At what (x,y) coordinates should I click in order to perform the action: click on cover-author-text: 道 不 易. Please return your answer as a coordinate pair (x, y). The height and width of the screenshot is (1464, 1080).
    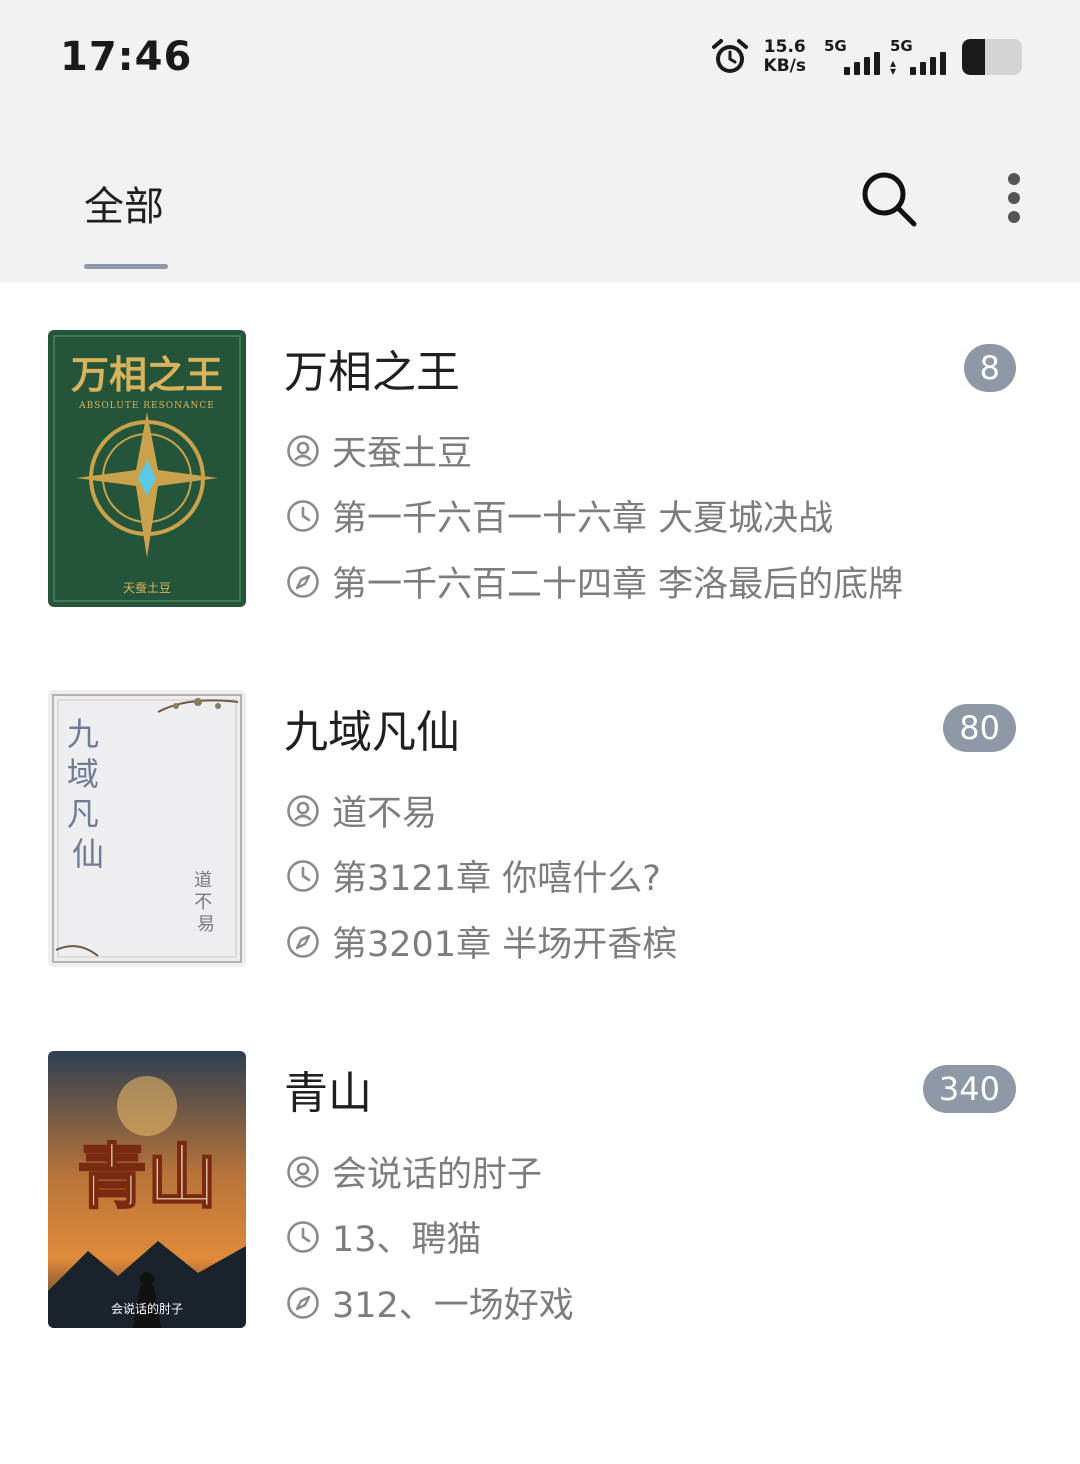
    Looking at the image, I should click on (206, 902).